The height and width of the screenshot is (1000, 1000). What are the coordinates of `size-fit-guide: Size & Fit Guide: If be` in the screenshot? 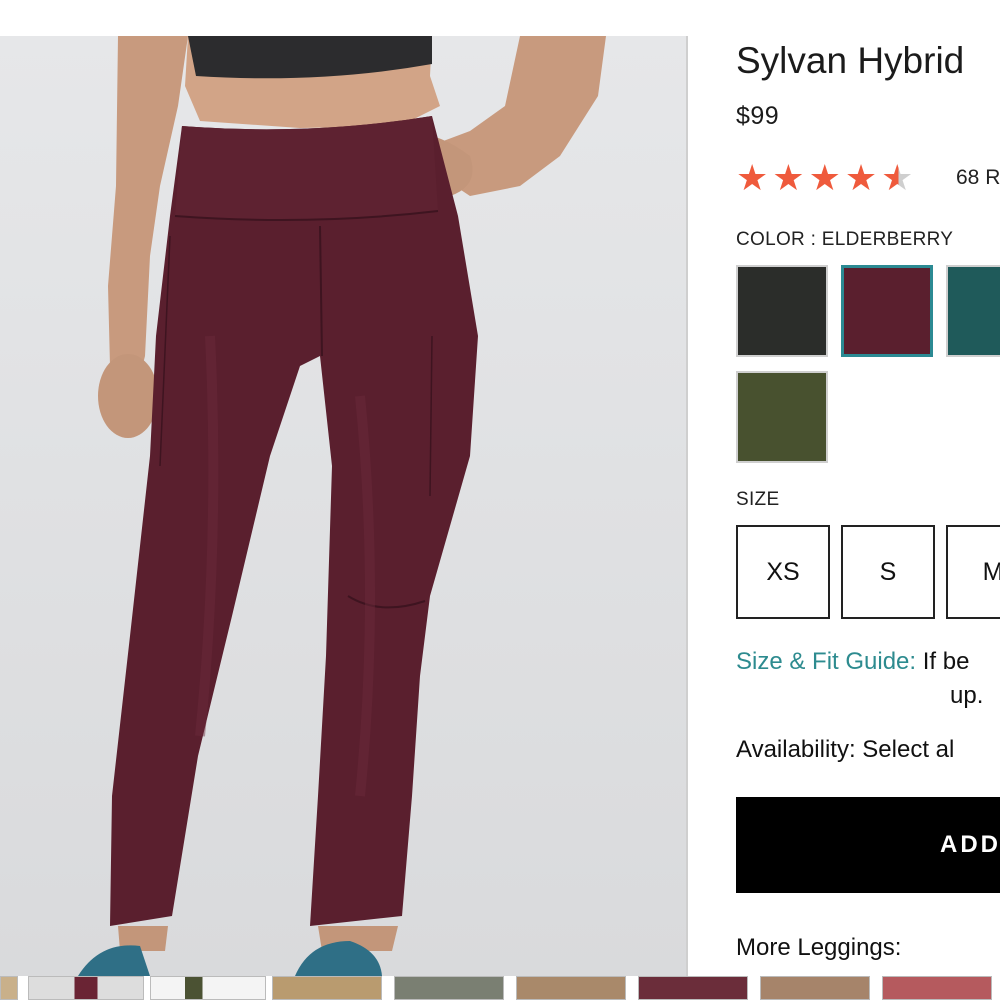 It's located at (852, 662).